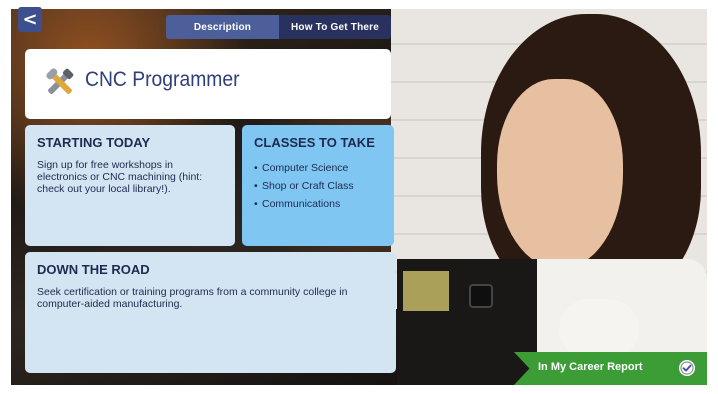 This screenshot has width=718, height=394. What do you see at coordinates (426, 291) in the screenshot?
I see `background-machine-panel` at bounding box center [426, 291].